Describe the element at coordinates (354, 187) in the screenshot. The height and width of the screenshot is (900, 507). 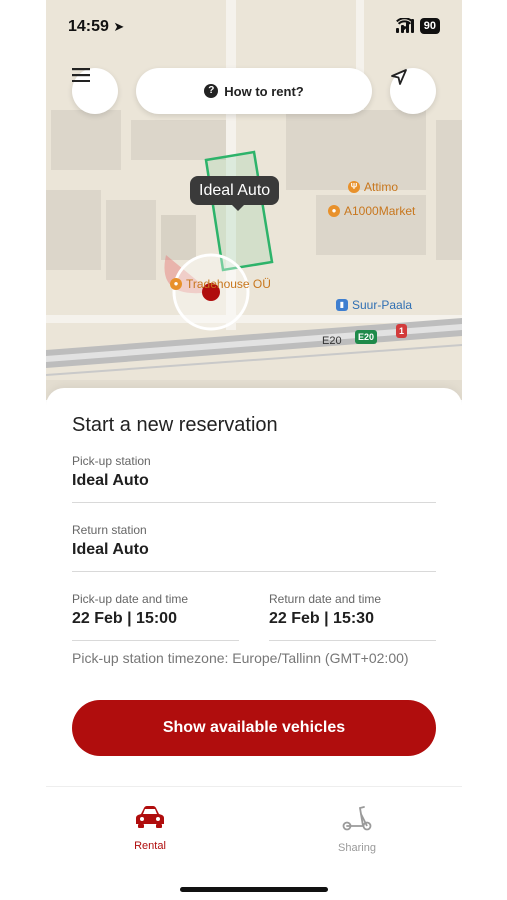
I see `food-icon: Ψ` at that location.